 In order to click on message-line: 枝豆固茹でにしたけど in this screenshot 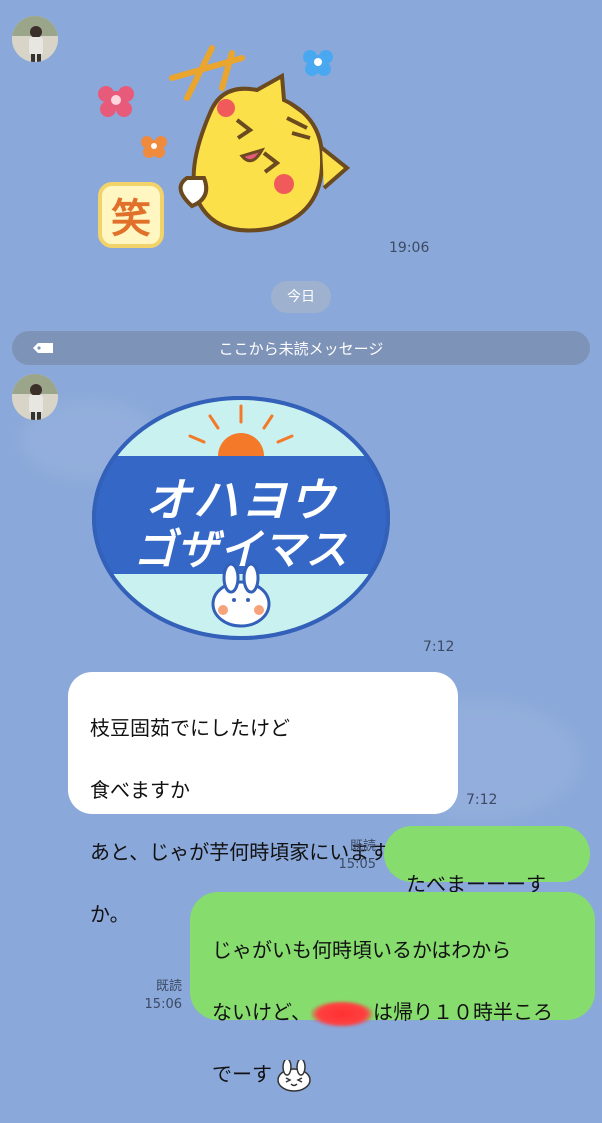, I will do `click(190, 728)`.